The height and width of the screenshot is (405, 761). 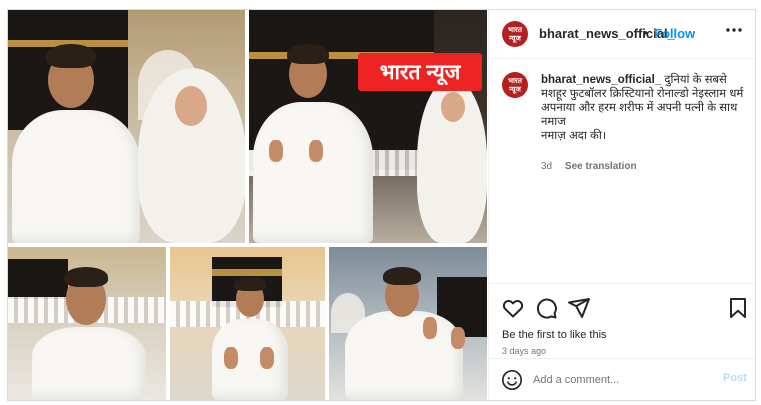 I want to click on avatar: भारत न्यूज, so click(x=515, y=34).